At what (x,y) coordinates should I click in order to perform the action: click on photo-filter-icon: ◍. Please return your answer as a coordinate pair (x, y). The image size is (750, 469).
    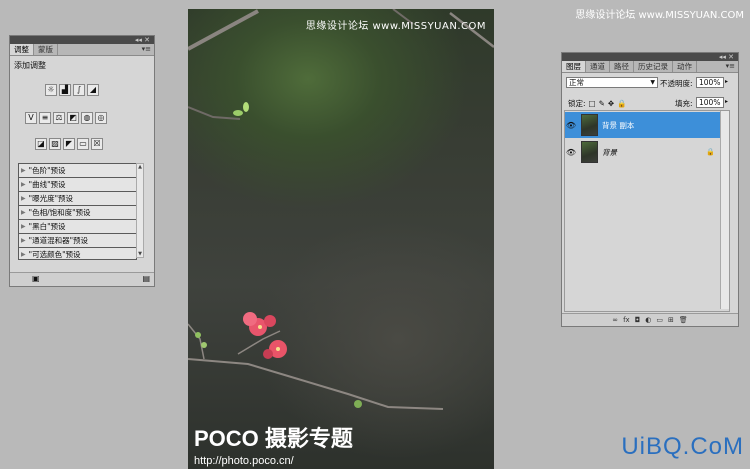
    Looking at the image, I should click on (87, 118).